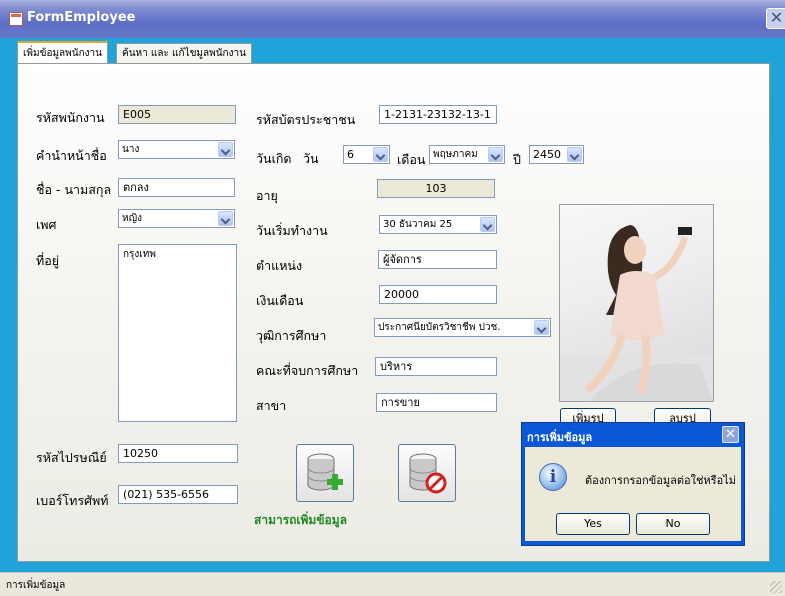 The height and width of the screenshot is (596, 785). Describe the element at coordinates (437, 259) in the screenshot. I see `position-field: ผู้จัดการ` at that location.